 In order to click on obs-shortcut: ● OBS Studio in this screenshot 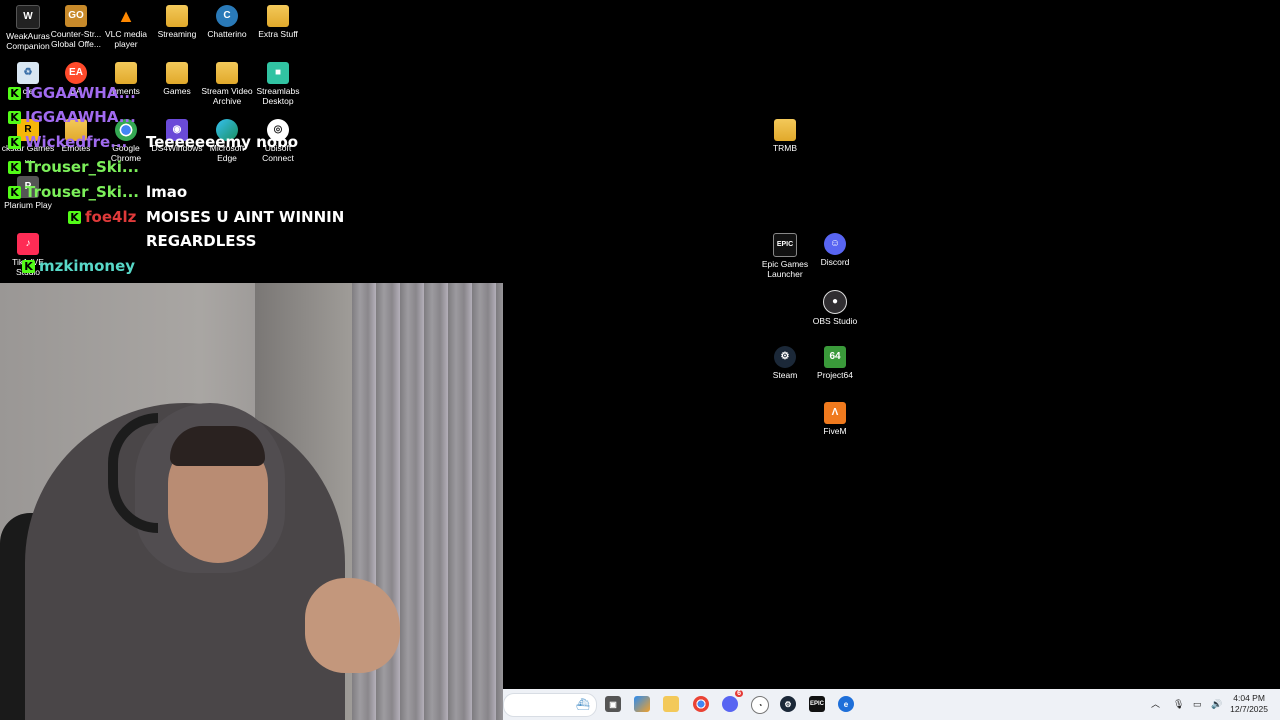, I will do `click(835, 308)`.